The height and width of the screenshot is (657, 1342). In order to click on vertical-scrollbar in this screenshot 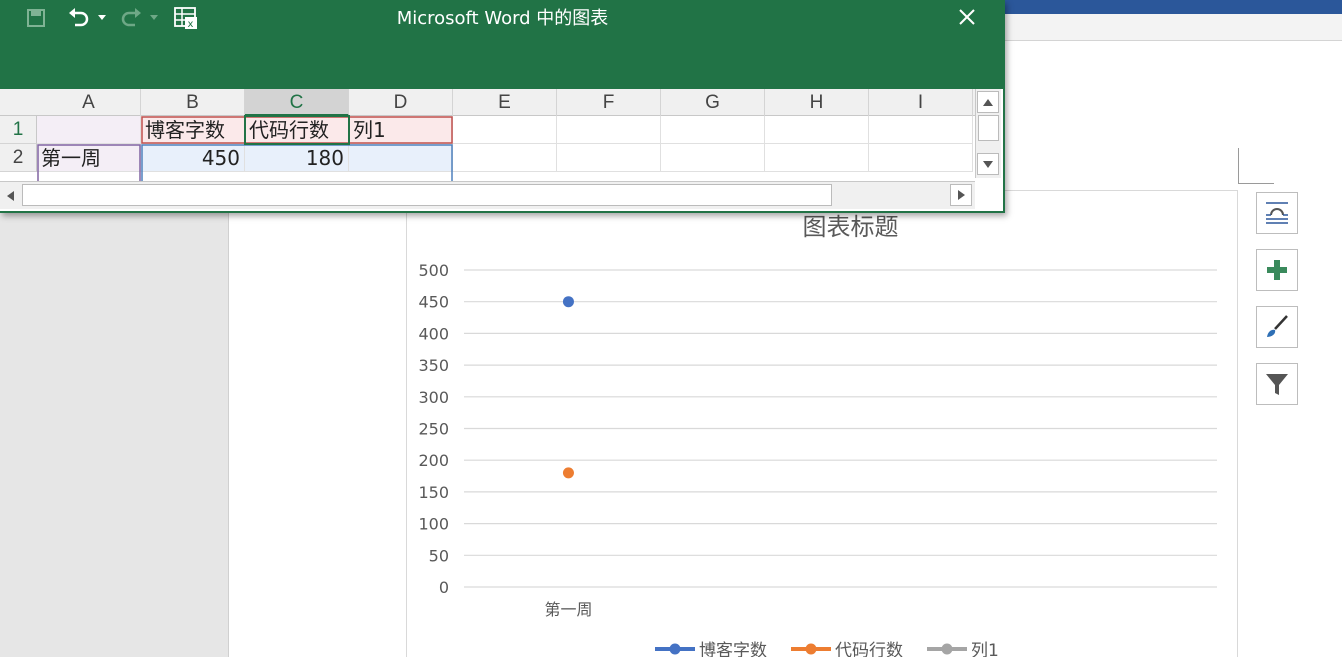, I will do `click(988, 133)`.